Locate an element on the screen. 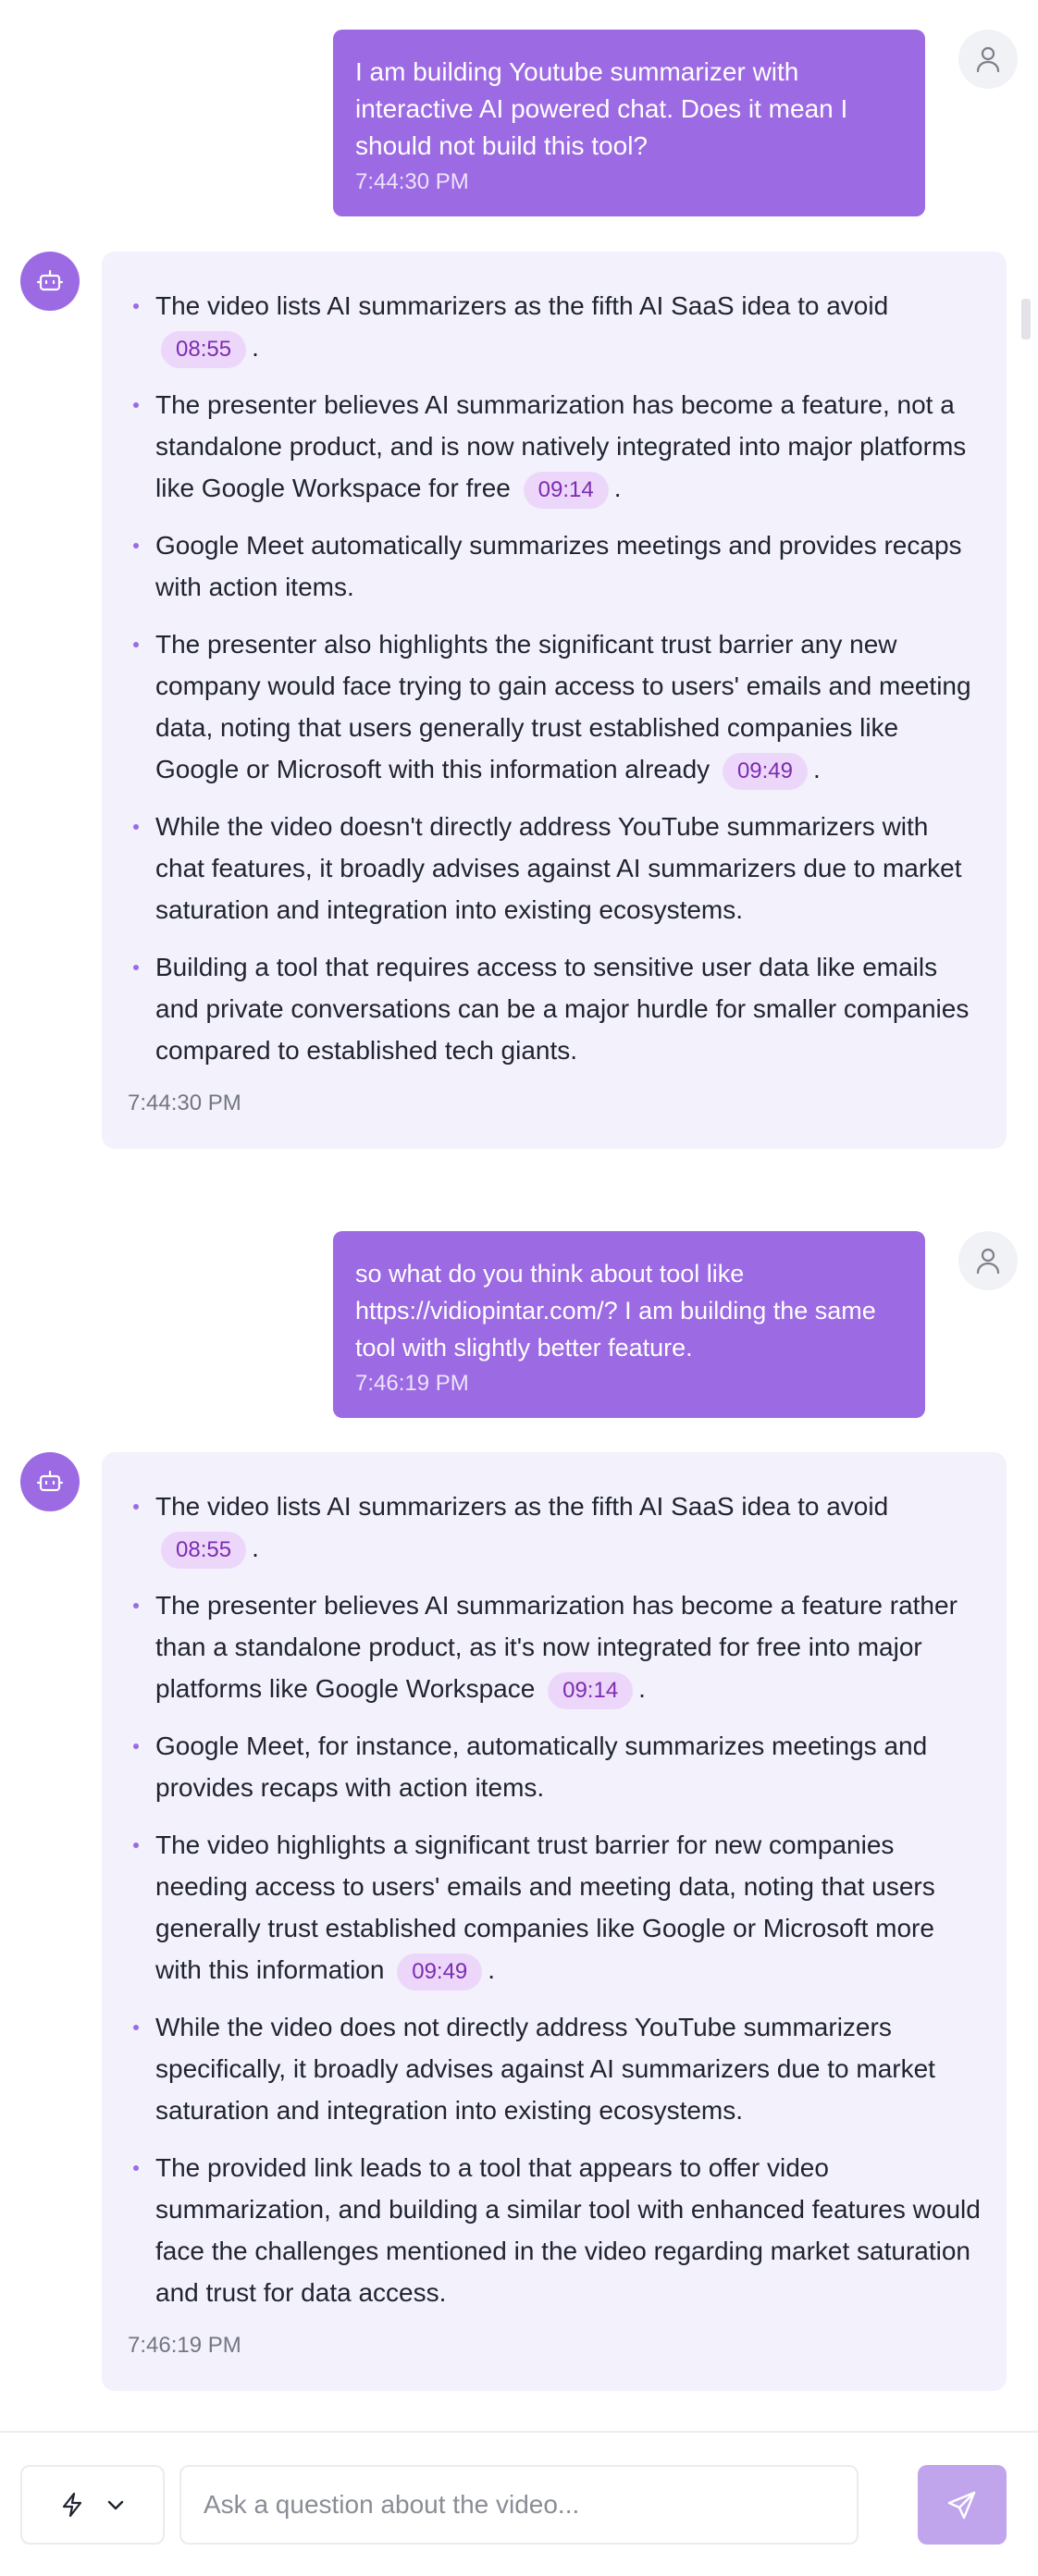 This screenshot has width=1038, height=2576. send-icon is located at coordinates (962, 2505).